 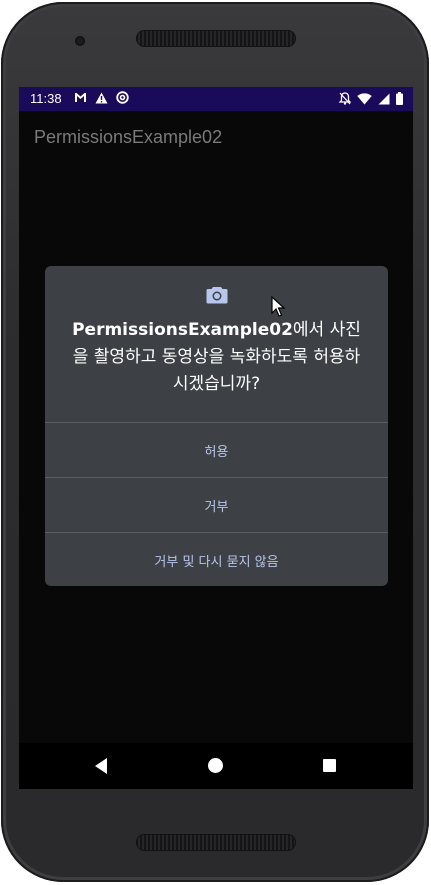 What do you see at coordinates (122, 97) in the screenshot?
I see `sync-icon` at bounding box center [122, 97].